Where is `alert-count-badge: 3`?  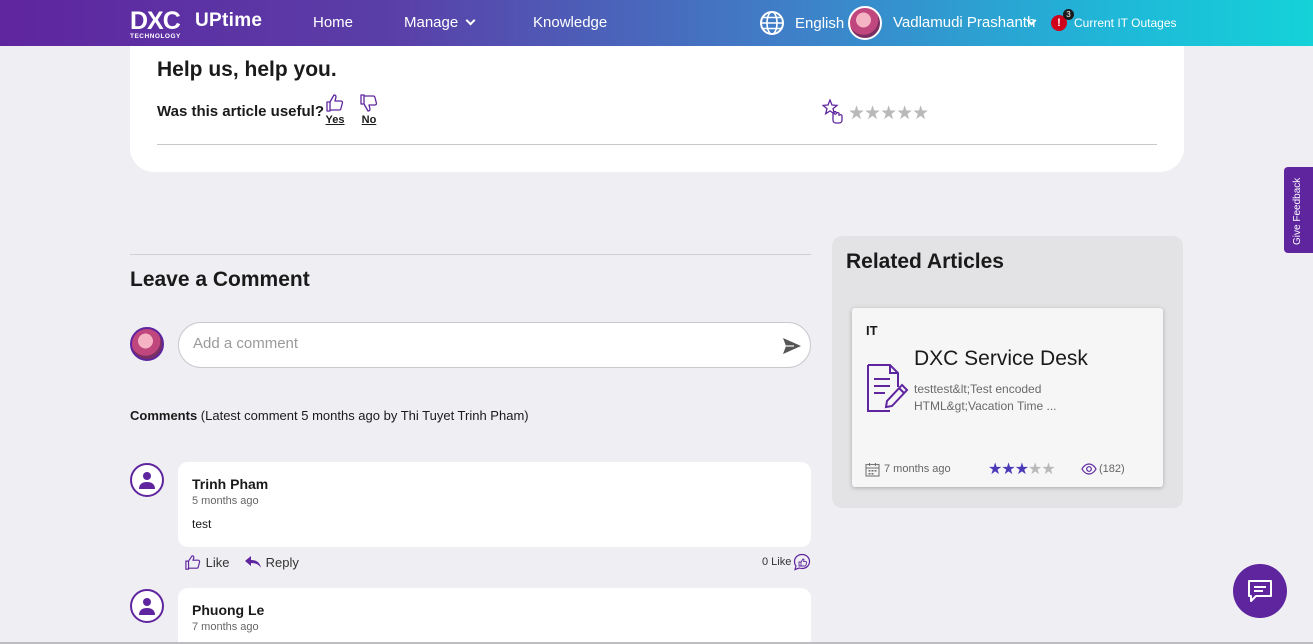 alert-count-badge: 3 is located at coordinates (1068, 14).